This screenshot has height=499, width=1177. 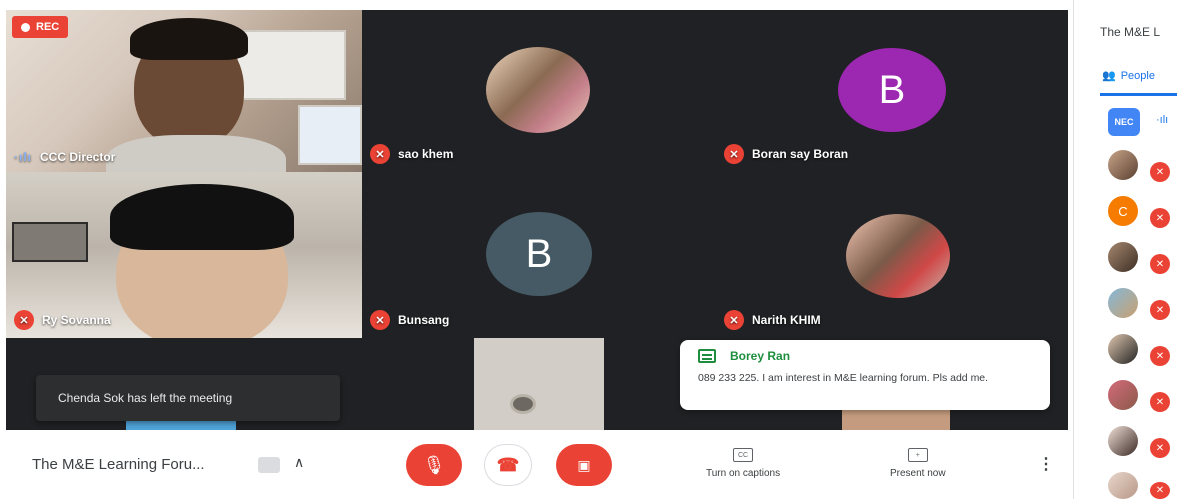 What do you see at coordinates (1123, 211) in the screenshot?
I see `participant-avatar: C` at bounding box center [1123, 211].